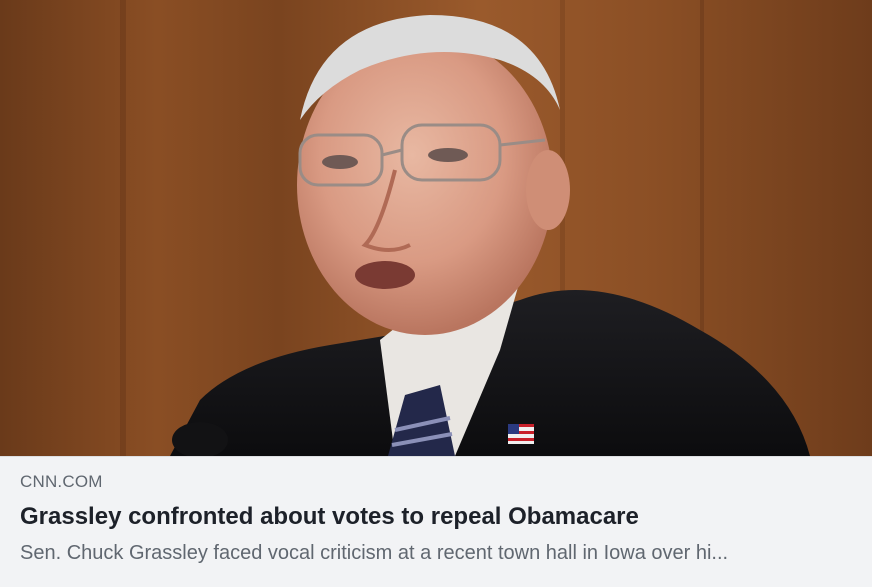 This screenshot has width=872, height=587. What do you see at coordinates (61, 481) in the screenshot?
I see `link-source-domain: CNN.COM` at bounding box center [61, 481].